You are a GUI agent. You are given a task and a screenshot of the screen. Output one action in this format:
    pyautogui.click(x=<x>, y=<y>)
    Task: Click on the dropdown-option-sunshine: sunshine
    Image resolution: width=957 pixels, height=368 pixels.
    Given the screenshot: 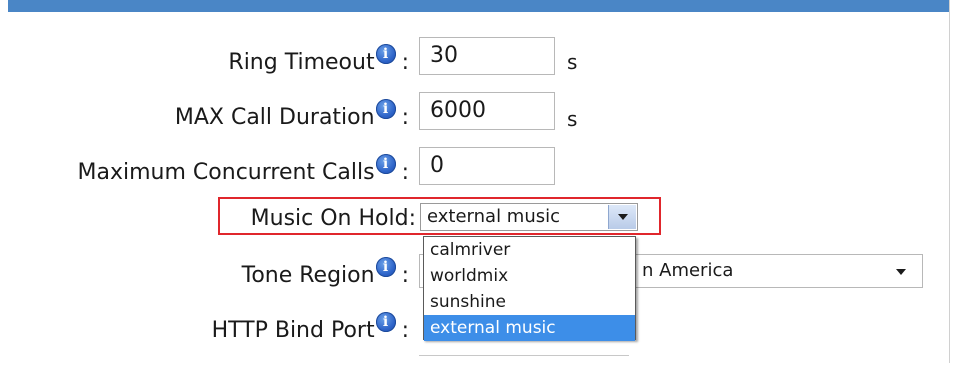 What is the action you would take?
    pyautogui.click(x=529, y=302)
    